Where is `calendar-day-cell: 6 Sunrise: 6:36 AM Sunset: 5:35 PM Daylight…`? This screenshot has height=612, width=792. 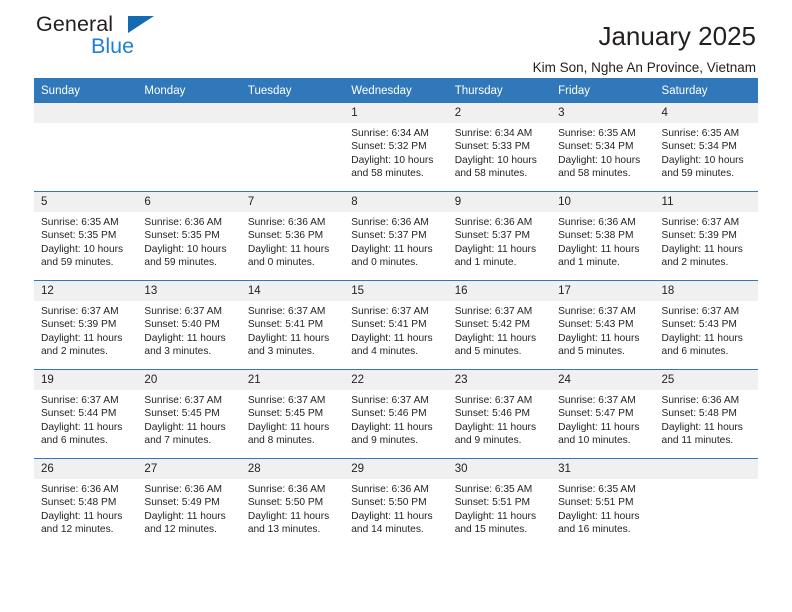
calendar-day-cell: 6 Sunrise: 6:36 AM Sunset: 5:35 PM Daylight… is located at coordinates (189, 236).